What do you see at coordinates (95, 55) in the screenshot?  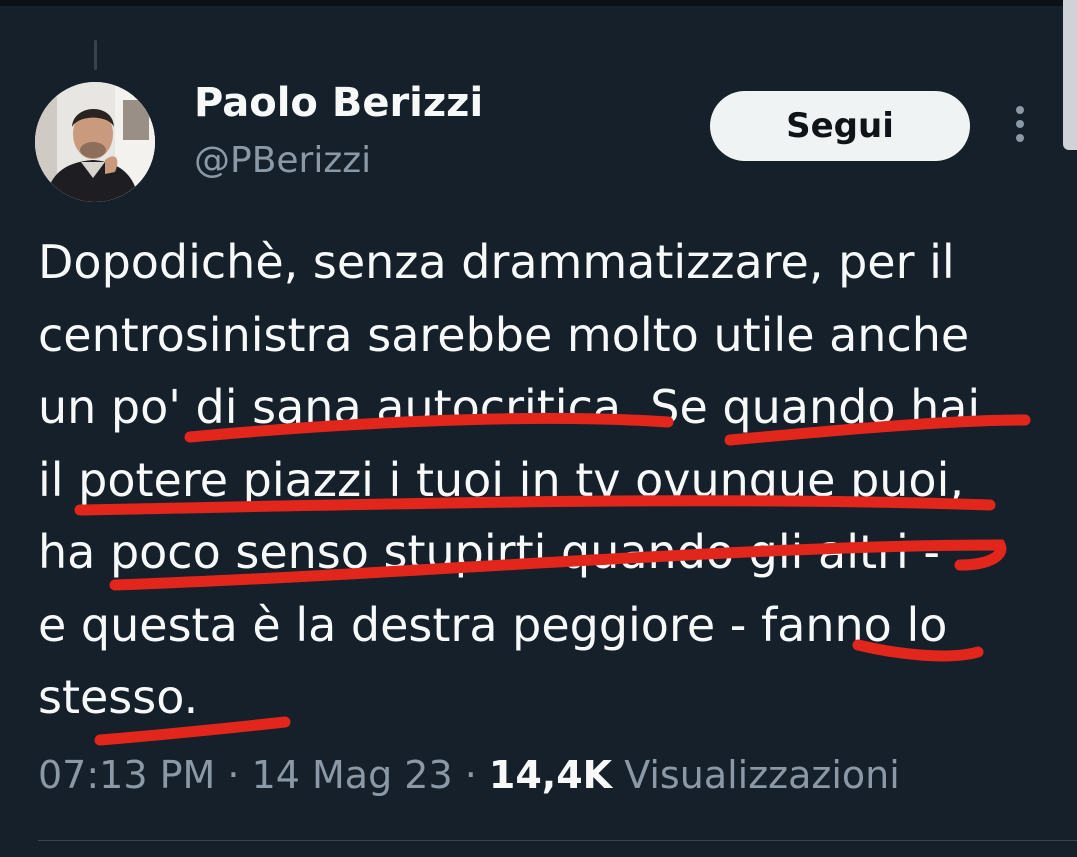 I see `thread-connector-line` at bounding box center [95, 55].